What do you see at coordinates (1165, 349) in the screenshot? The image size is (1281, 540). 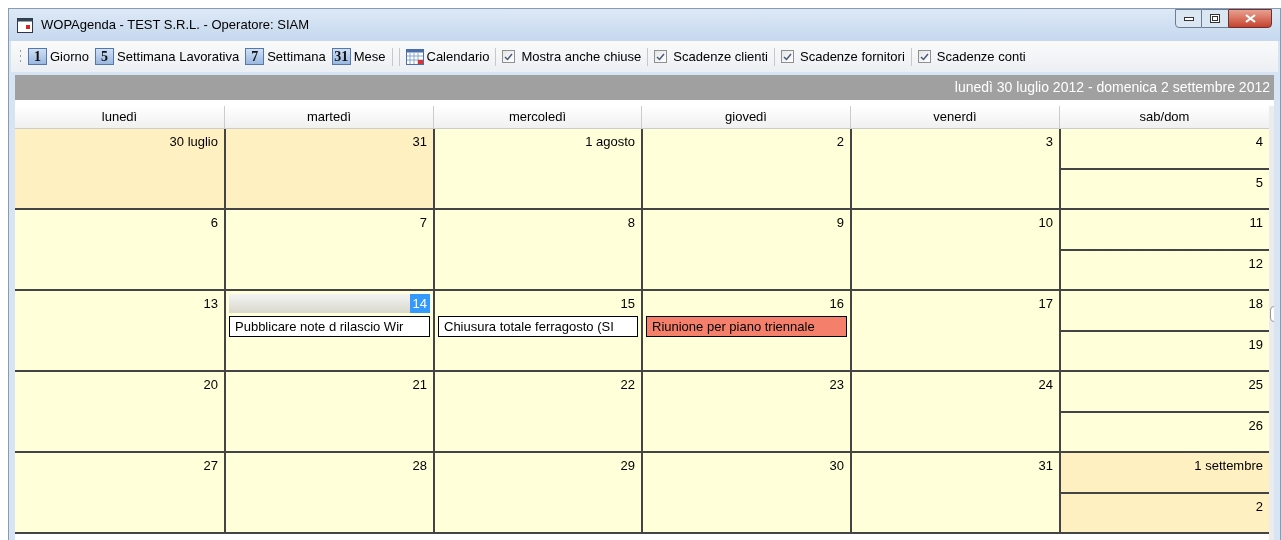 I see `day-cell: 19` at bounding box center [1165, 349].